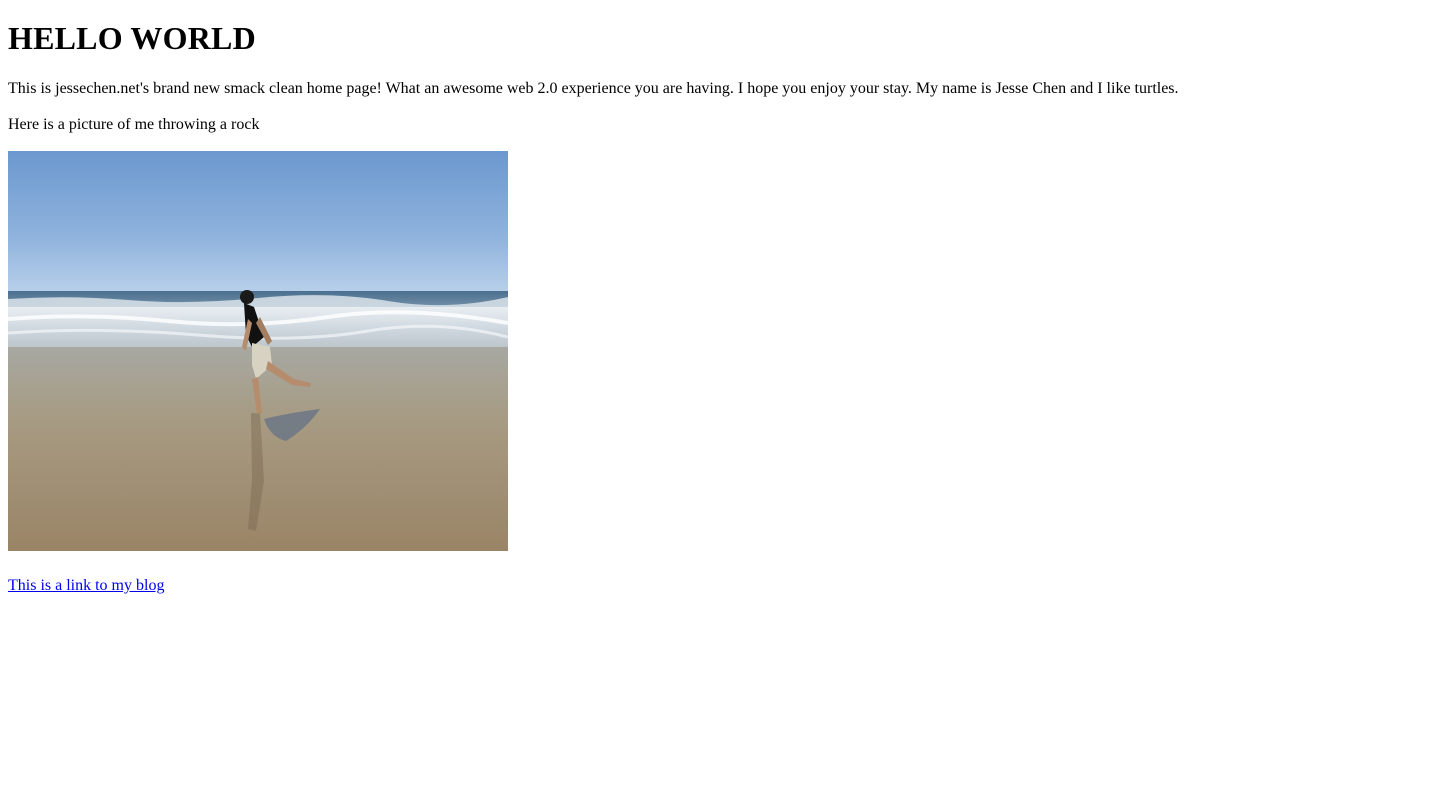 This screenshot has width=1448, height=809. I want to click on photo-caption: Here is a picture of me throwing a rock, so click(134, 124).